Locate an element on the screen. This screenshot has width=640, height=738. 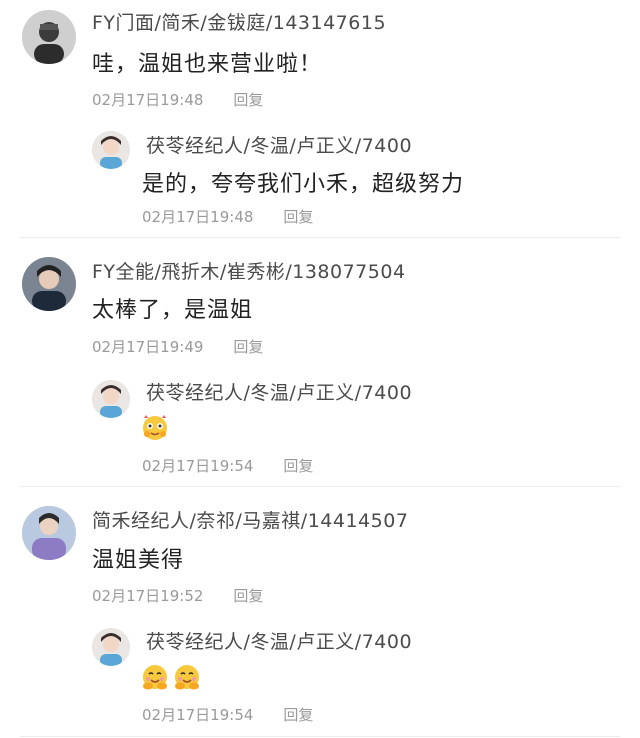
reply-meta: 02月17日19:48 回复 is located at coordinates (227, 216).